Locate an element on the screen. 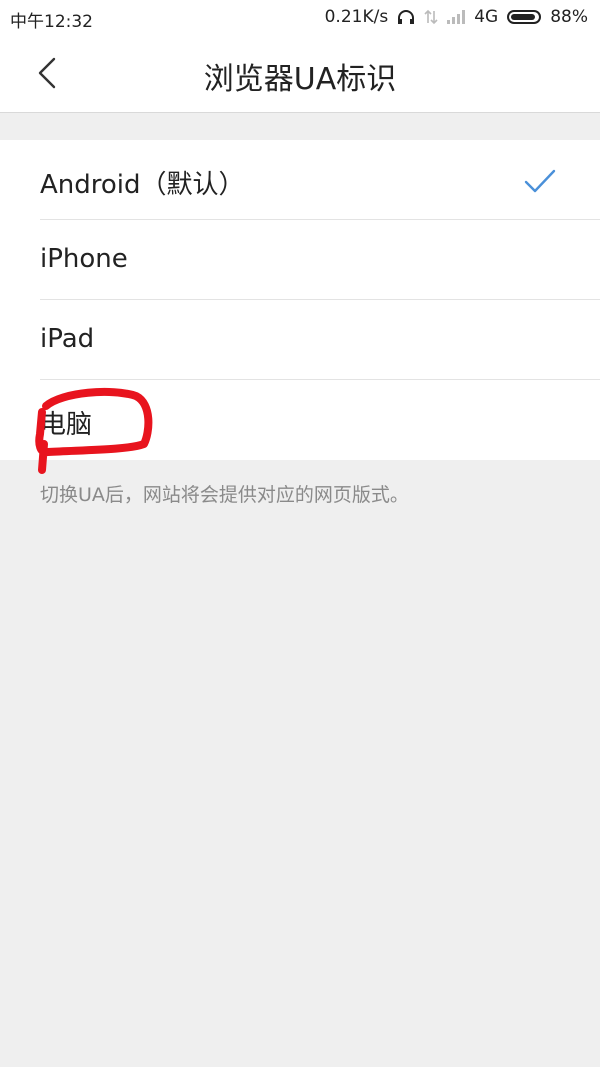 The image size is (600, 1067). battery-level: 88% is located at coordinates (569, 17).